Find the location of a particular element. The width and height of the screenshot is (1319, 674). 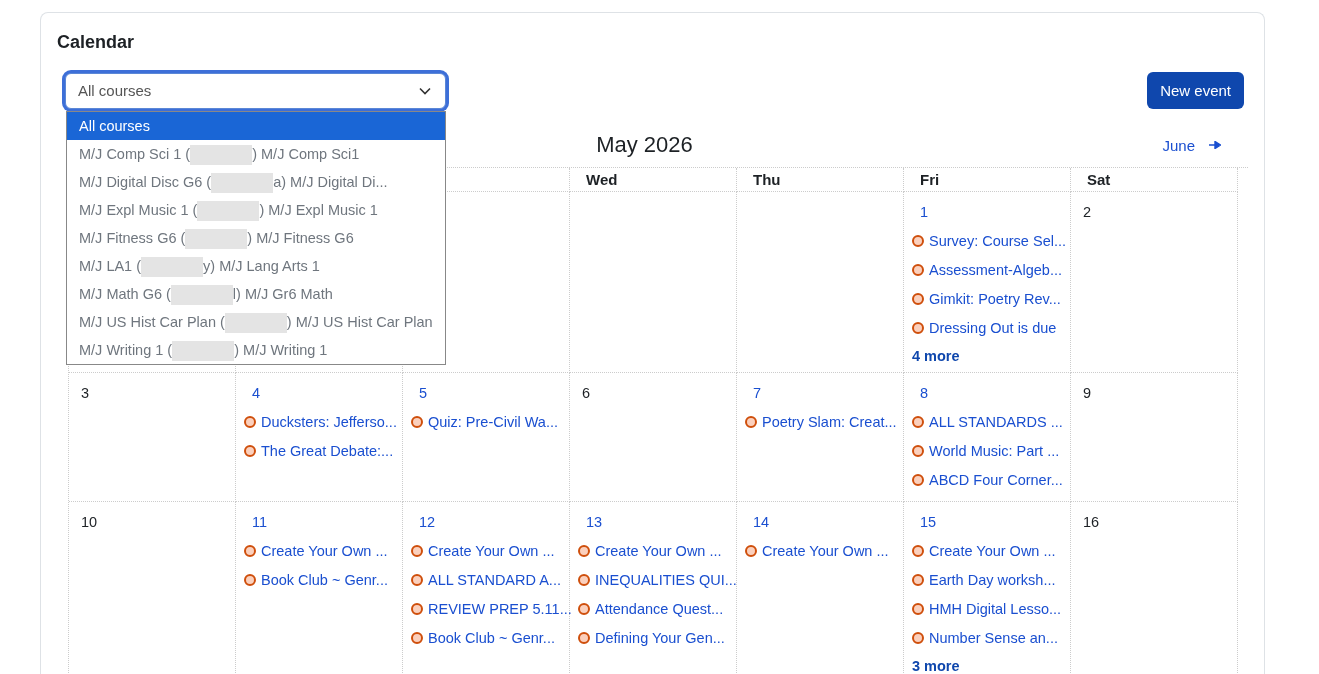

day-number-link: 11 is located at coordinates (256, 522).